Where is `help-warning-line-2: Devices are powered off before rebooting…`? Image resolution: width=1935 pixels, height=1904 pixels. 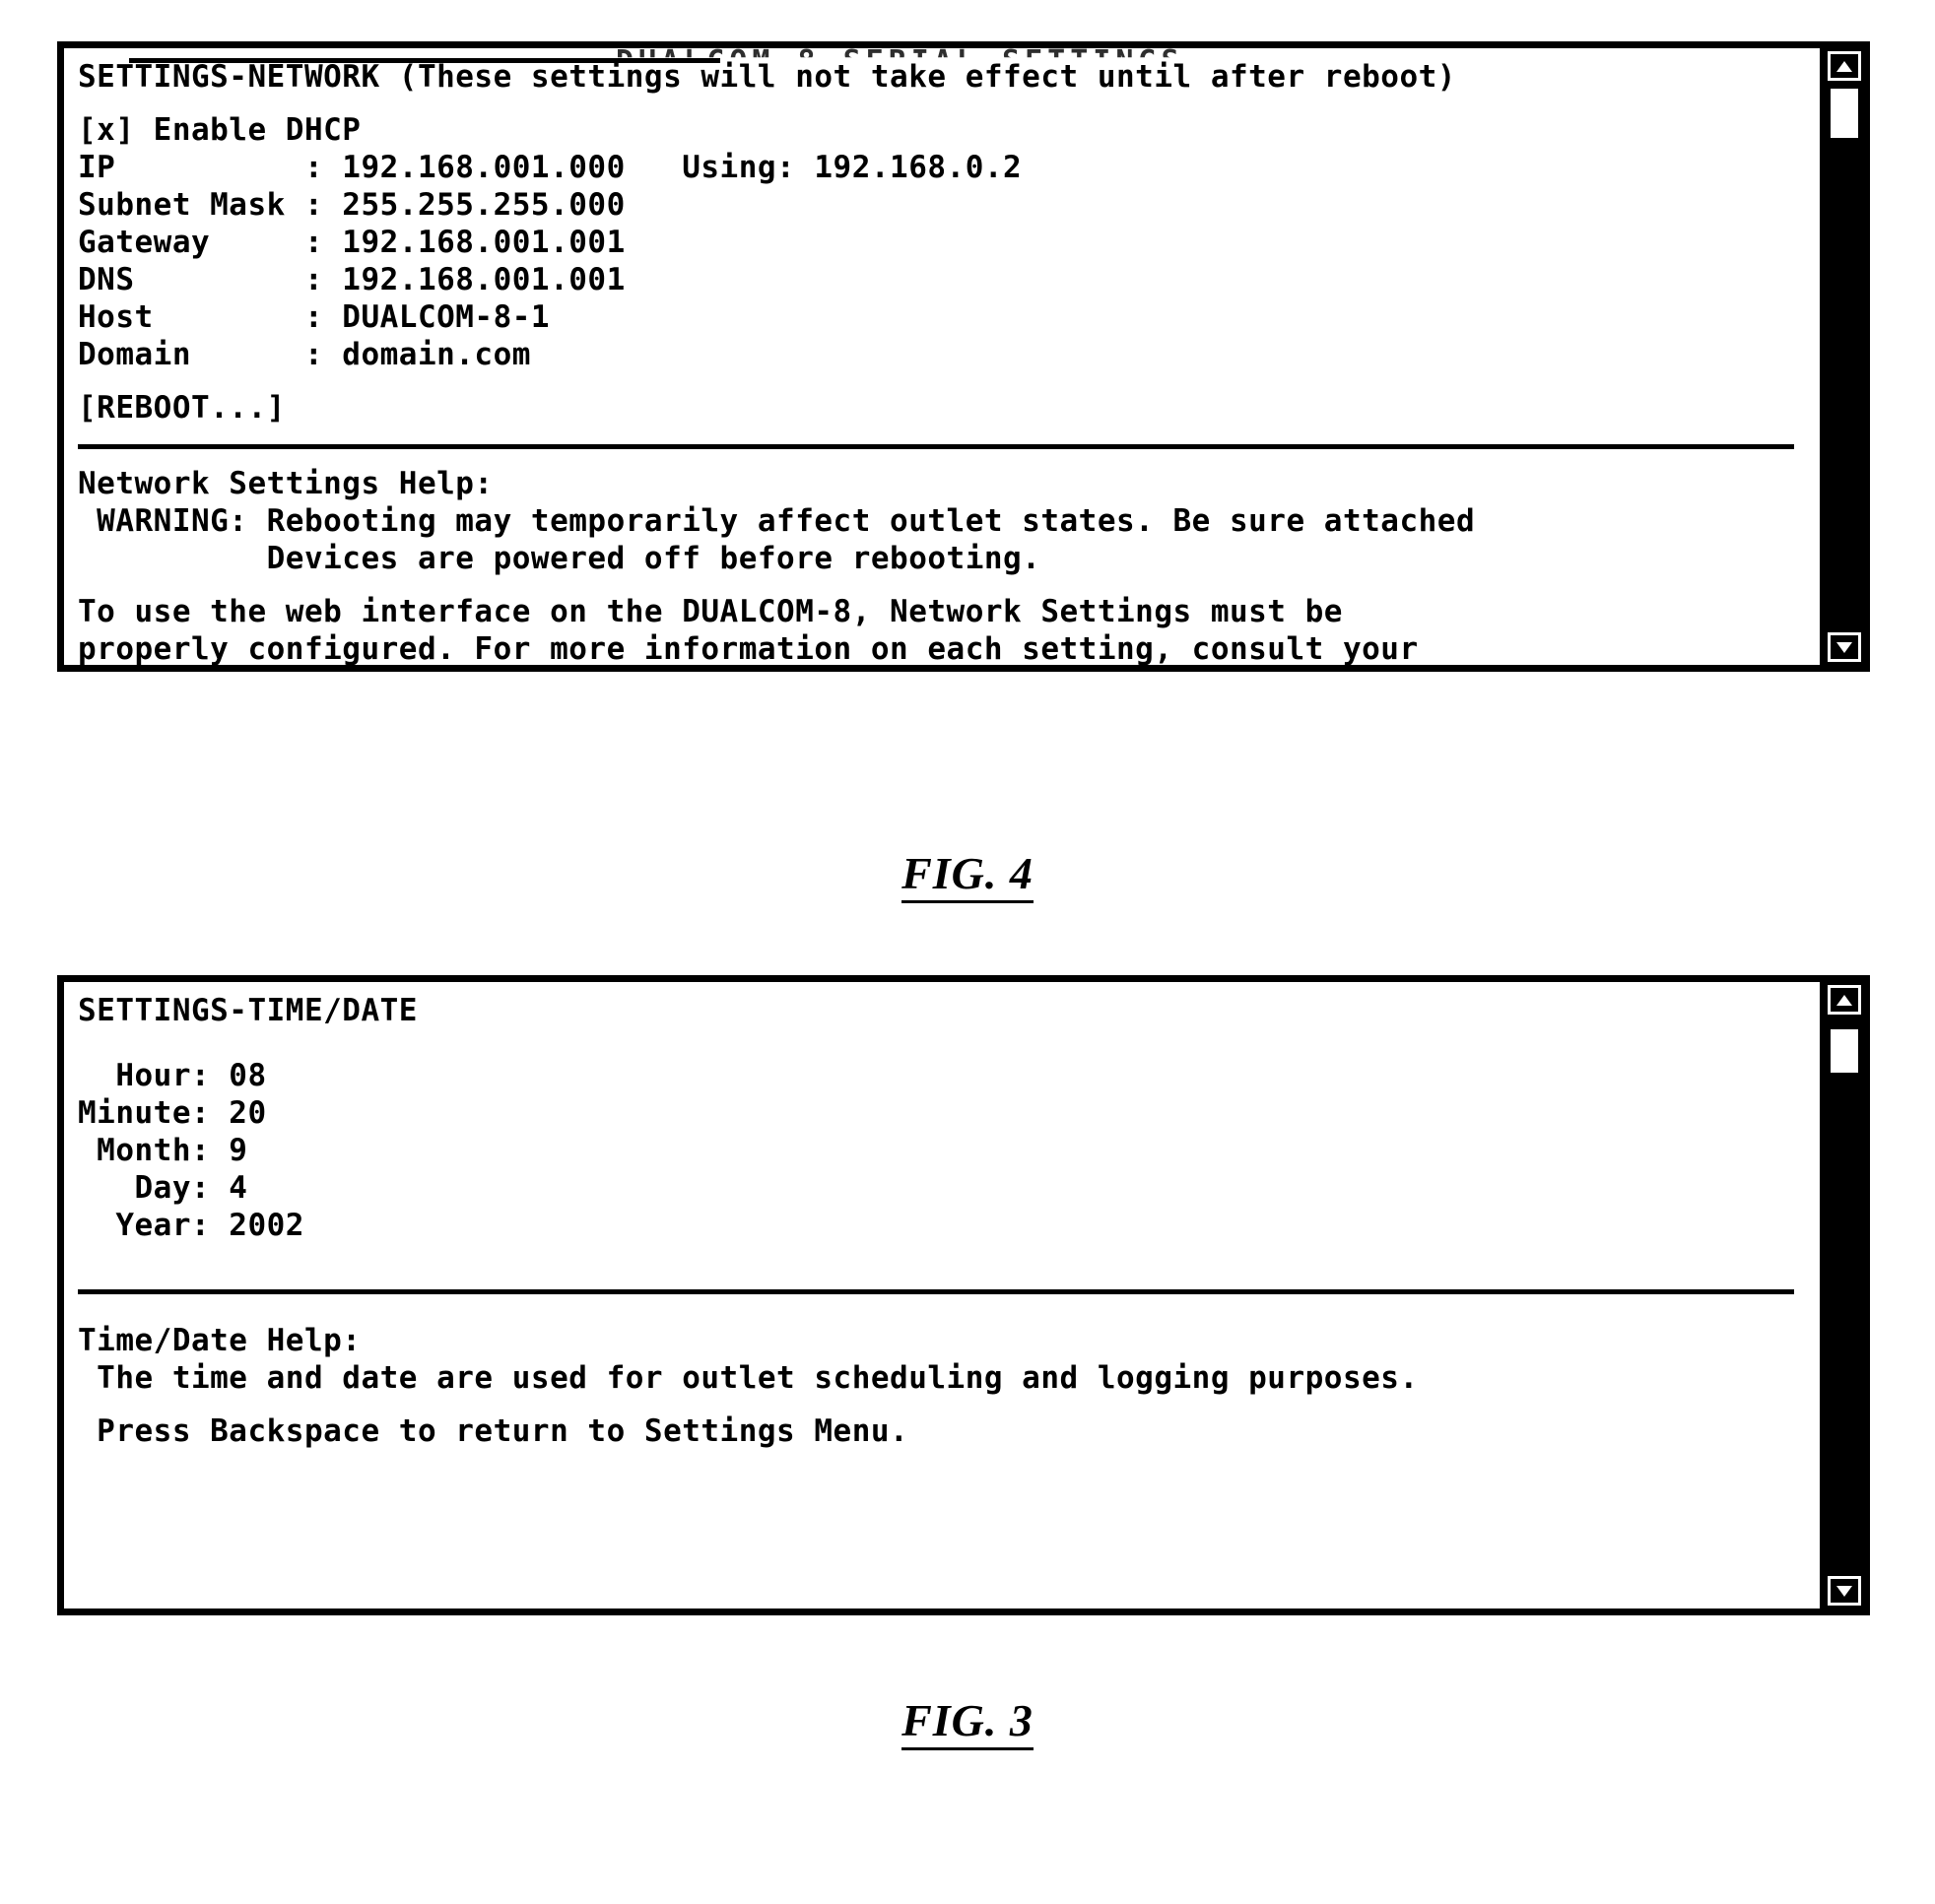 help-warning-line-2: Devices are powered off before rebooting… is located at coordinates (559, 558).